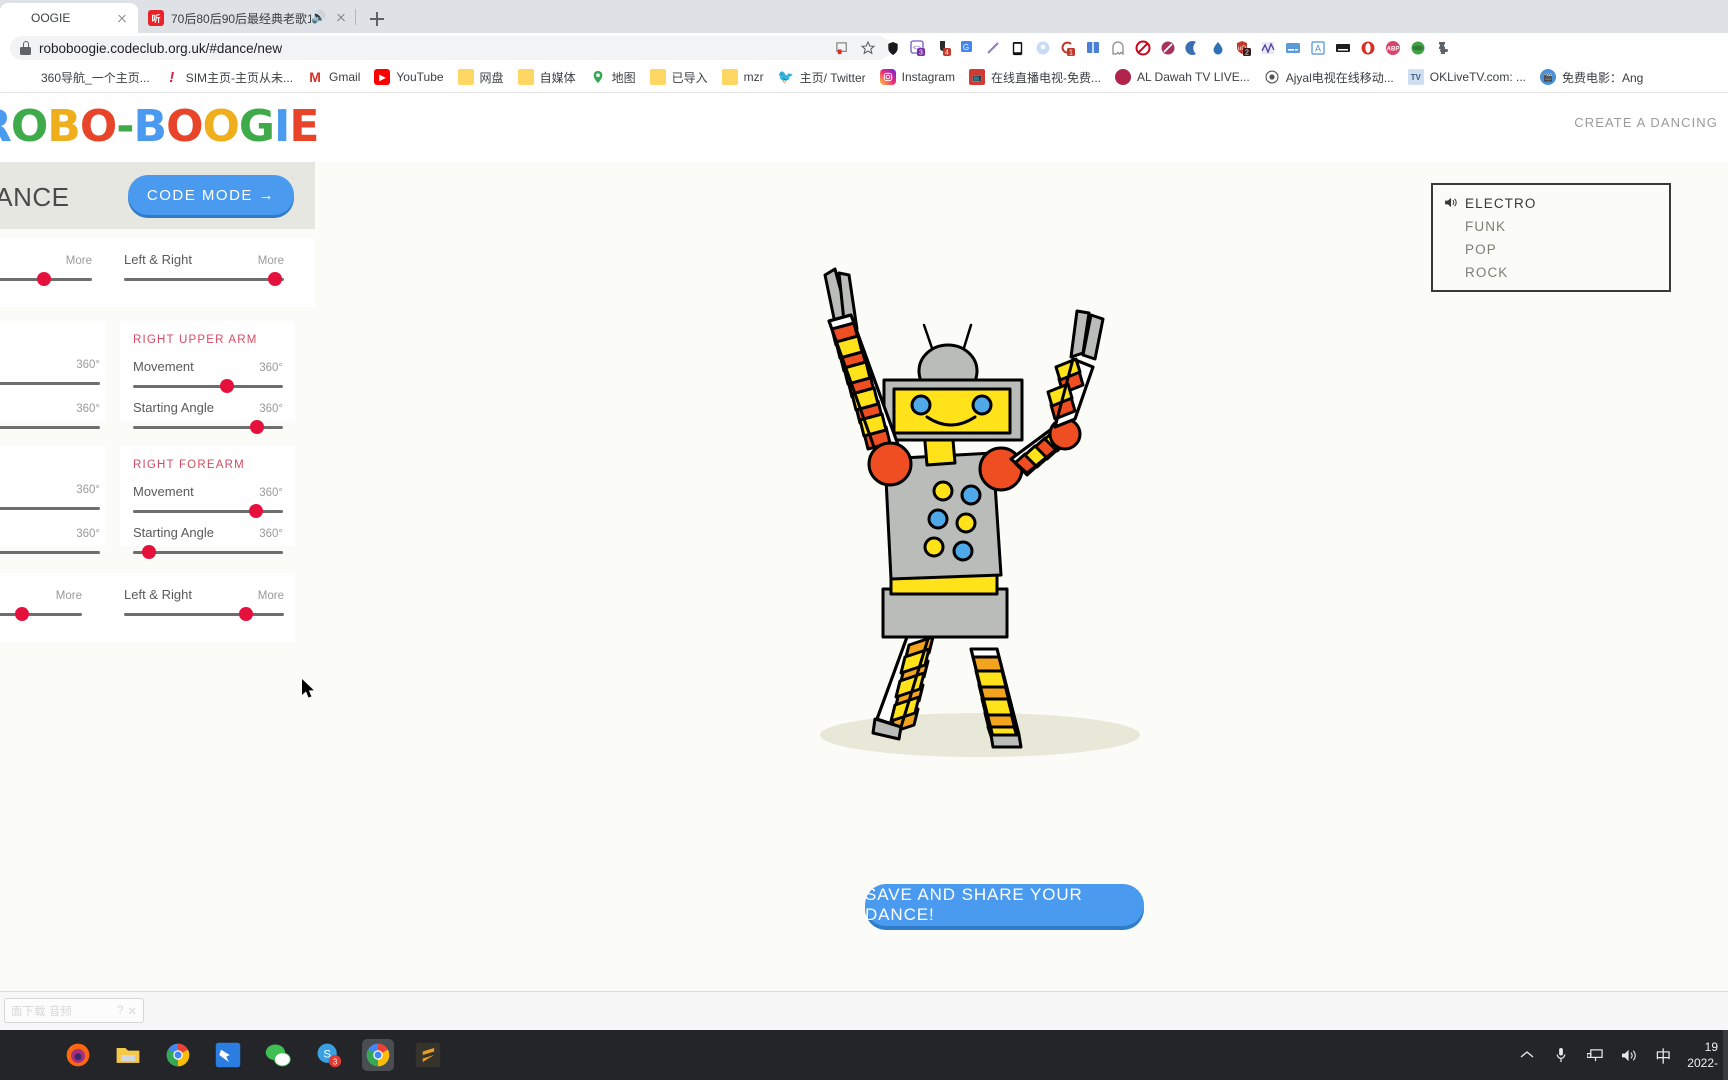  Describe the element at coordinates (481, 77) in the screenshot. I see `bookmark-item: 网盘` at that location.